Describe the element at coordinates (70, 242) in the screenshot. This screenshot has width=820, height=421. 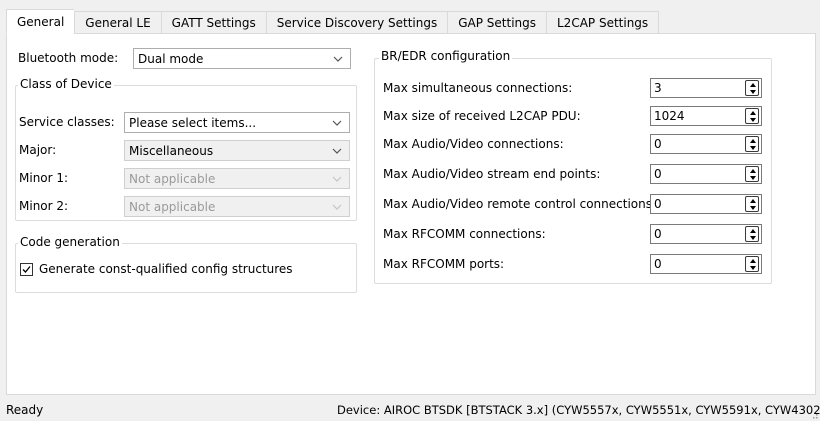
I see `code-generation-title: Code generation` at that location.